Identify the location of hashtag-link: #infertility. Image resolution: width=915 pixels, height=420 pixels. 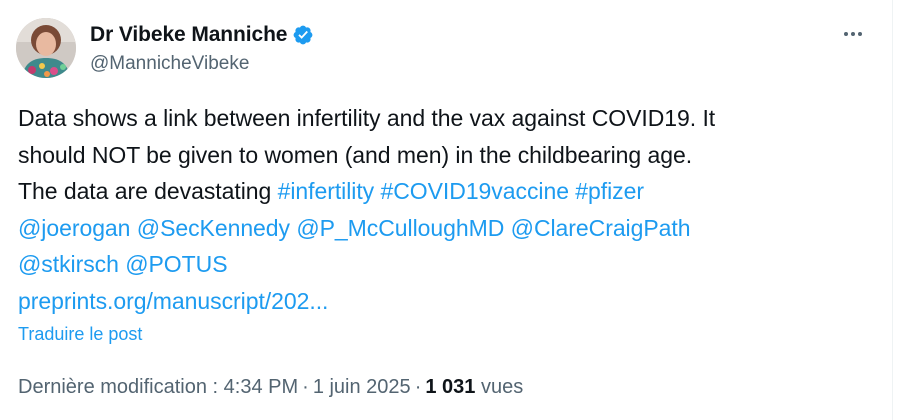
(326, 191).